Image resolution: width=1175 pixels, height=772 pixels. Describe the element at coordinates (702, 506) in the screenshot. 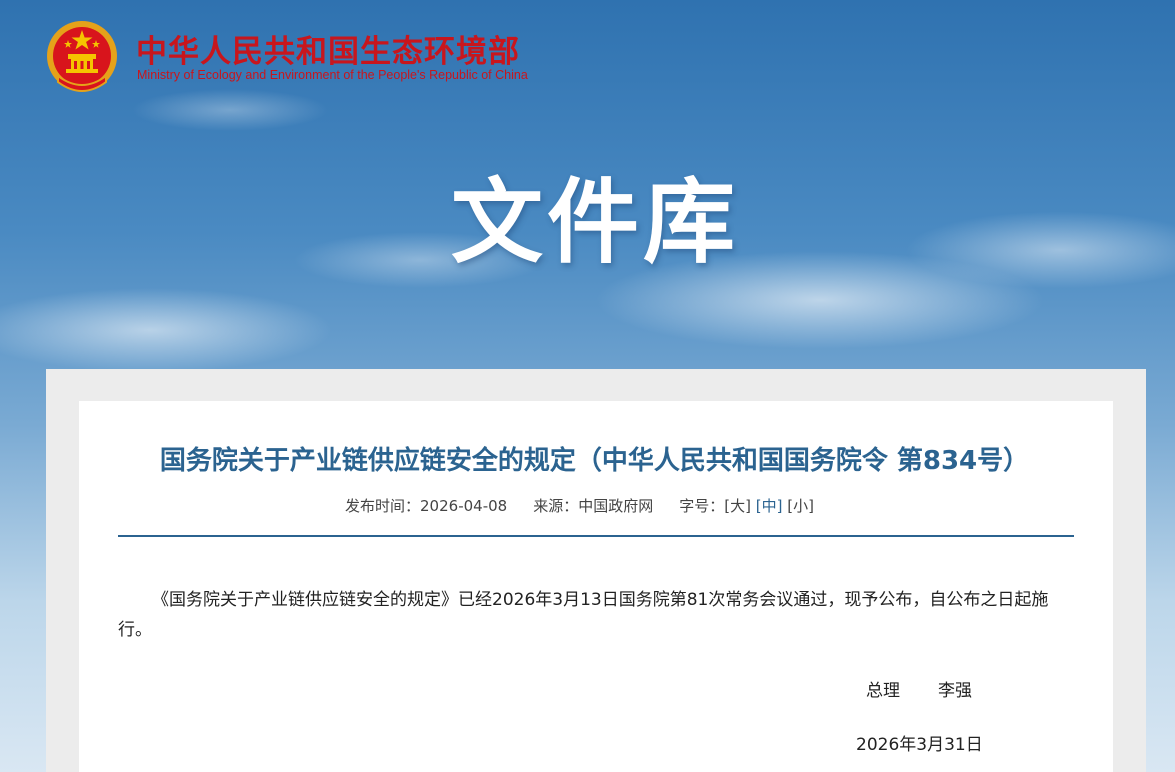

I see `font-size-label: 字号：` at that location.